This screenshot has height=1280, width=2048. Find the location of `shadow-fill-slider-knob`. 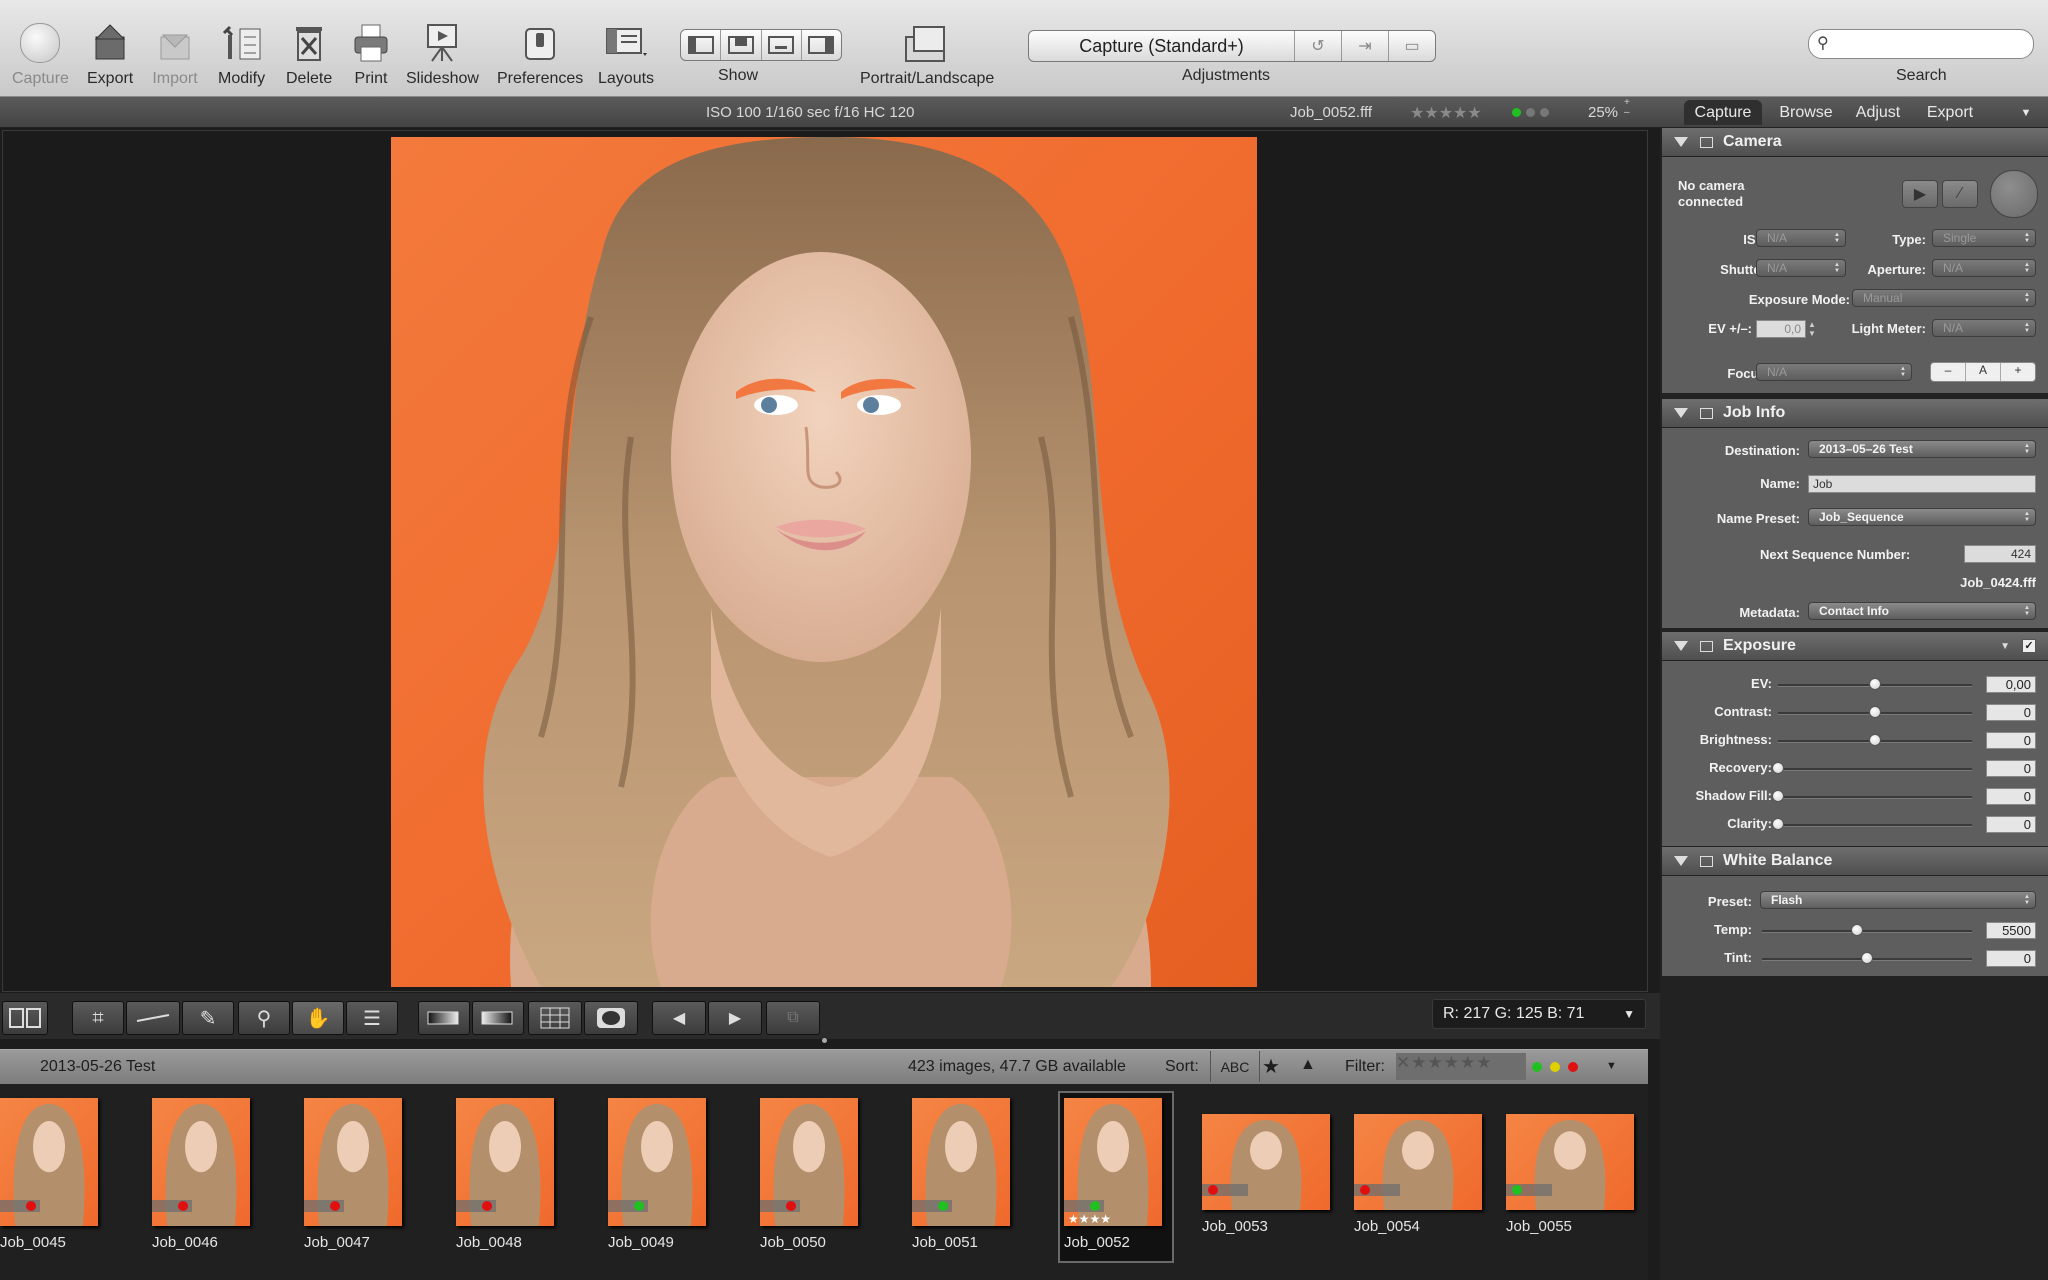

shadow-fill-slider-knob is located at coordinates (1778, 796).